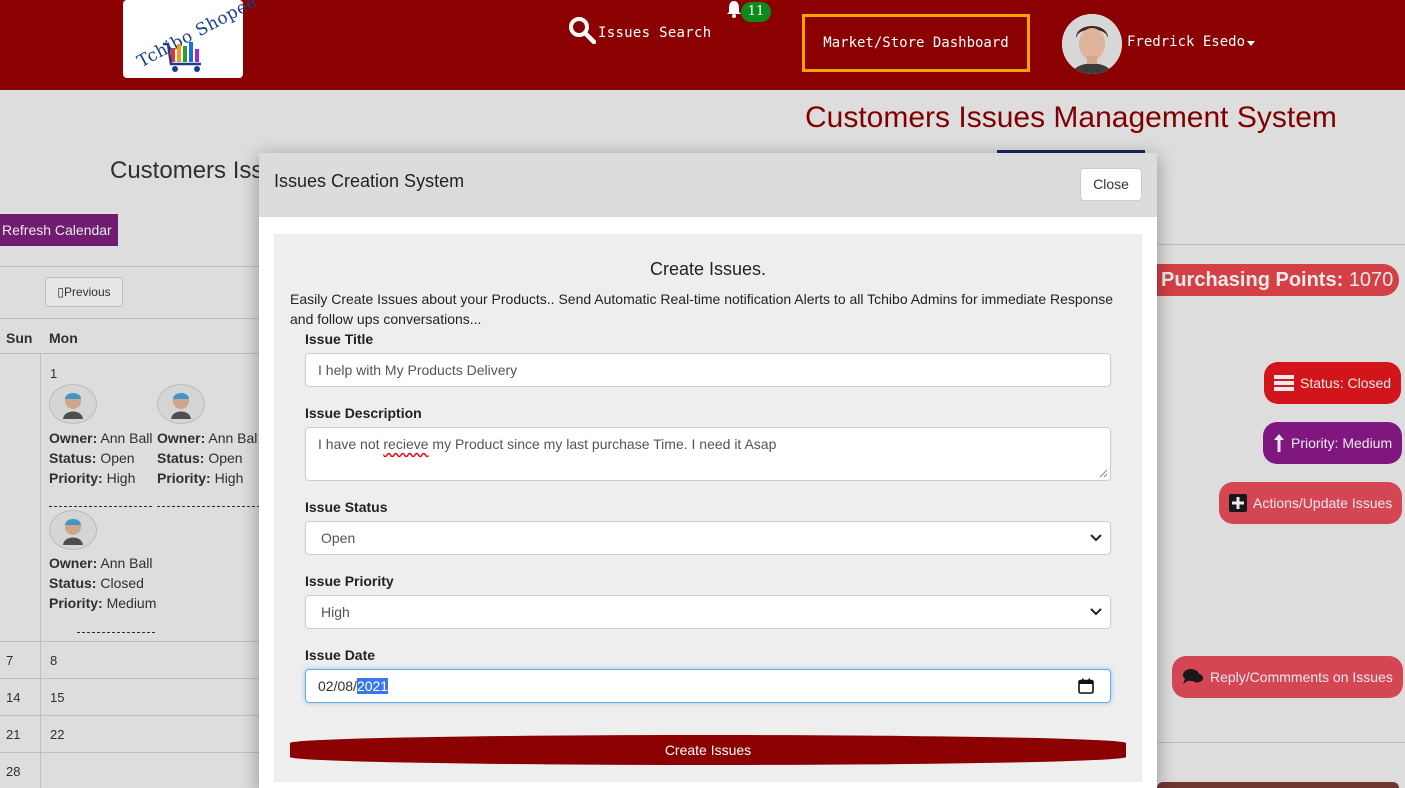  Describe the element at coordinates (406, 444) in the screenshot. I see `misspelled-word: recieve` at that location.